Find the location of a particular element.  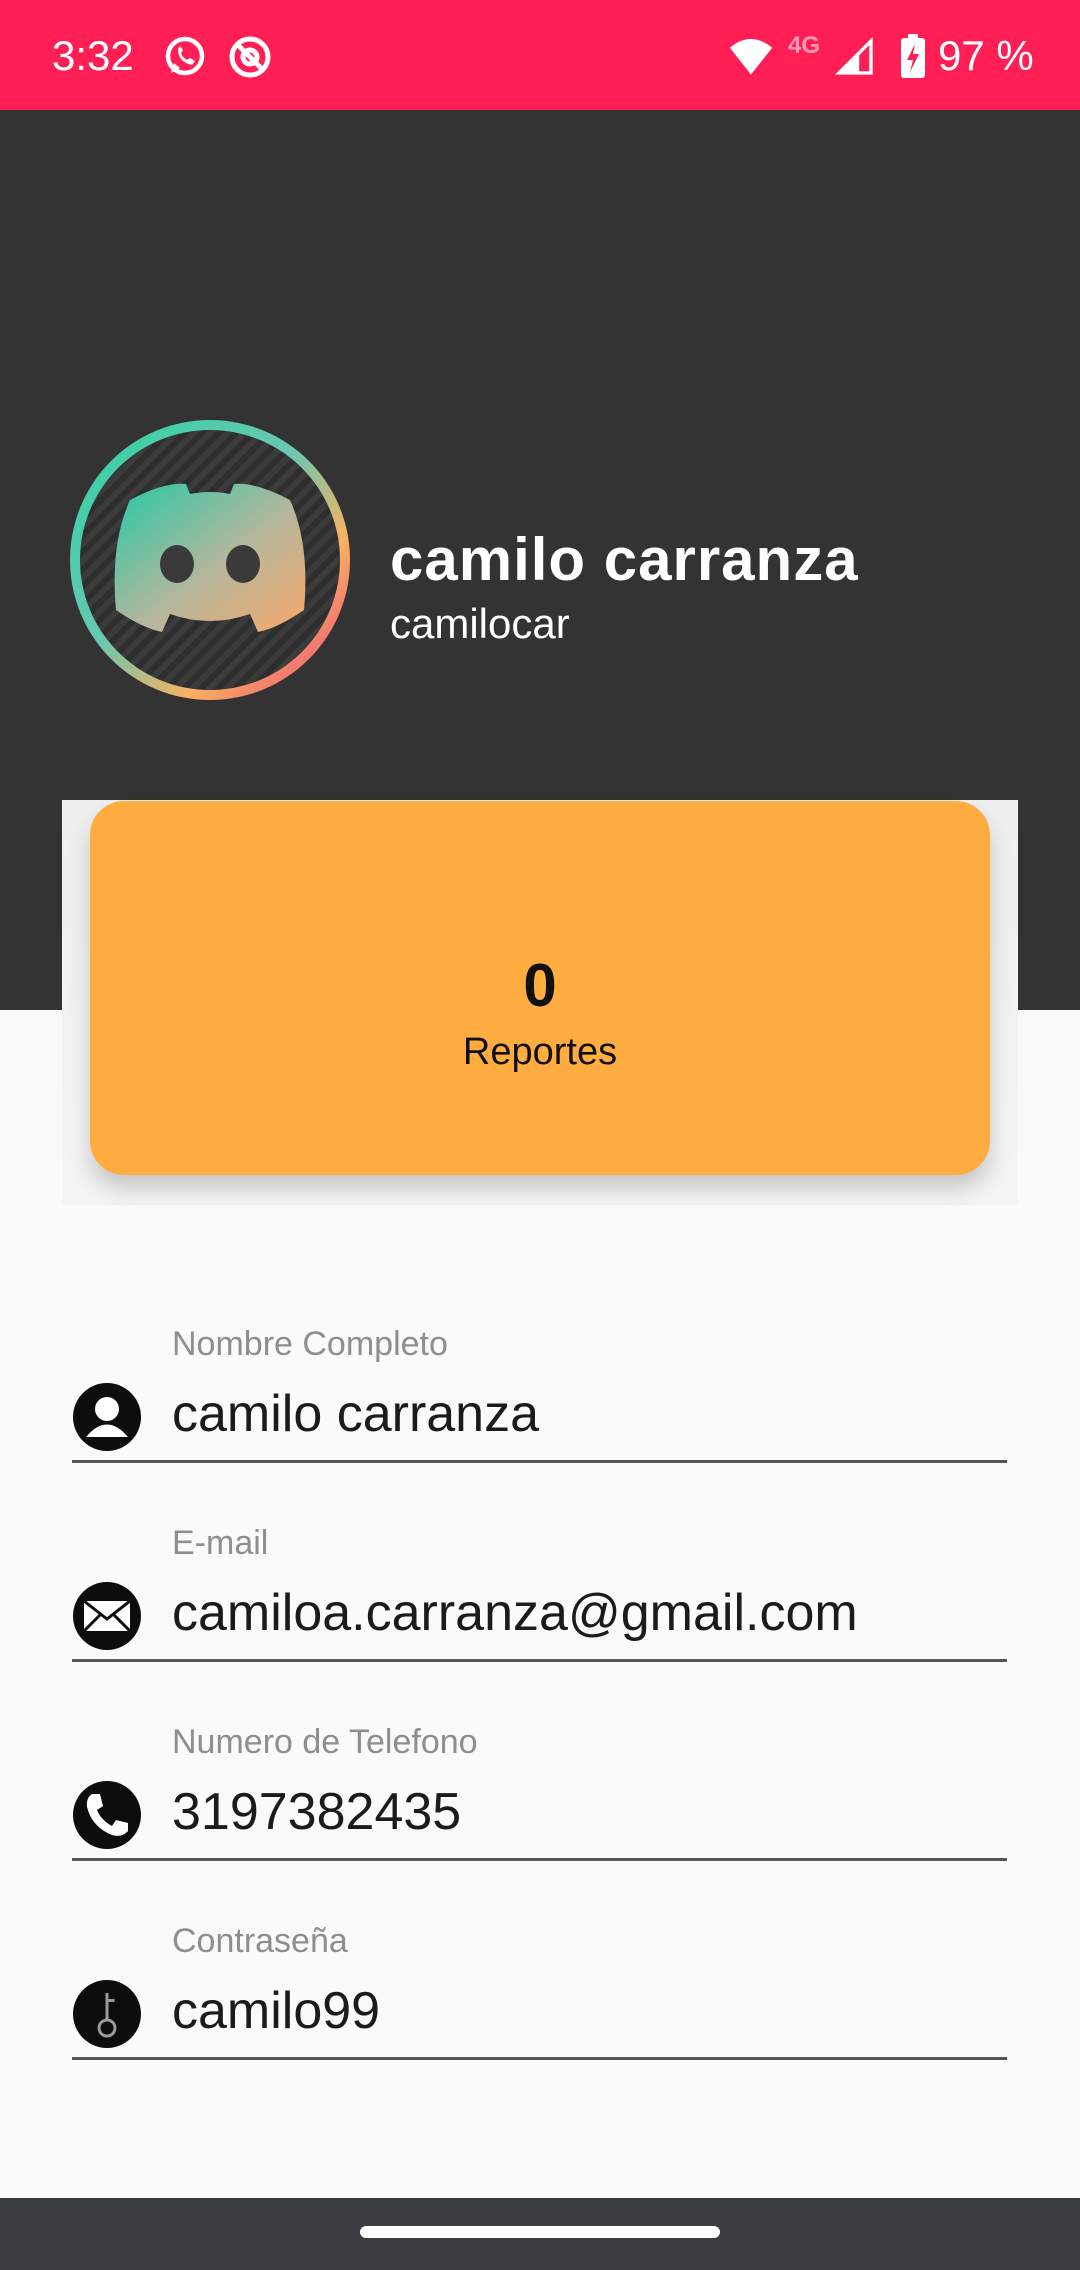

navigation-bar is located at coordinates (540, 2234).